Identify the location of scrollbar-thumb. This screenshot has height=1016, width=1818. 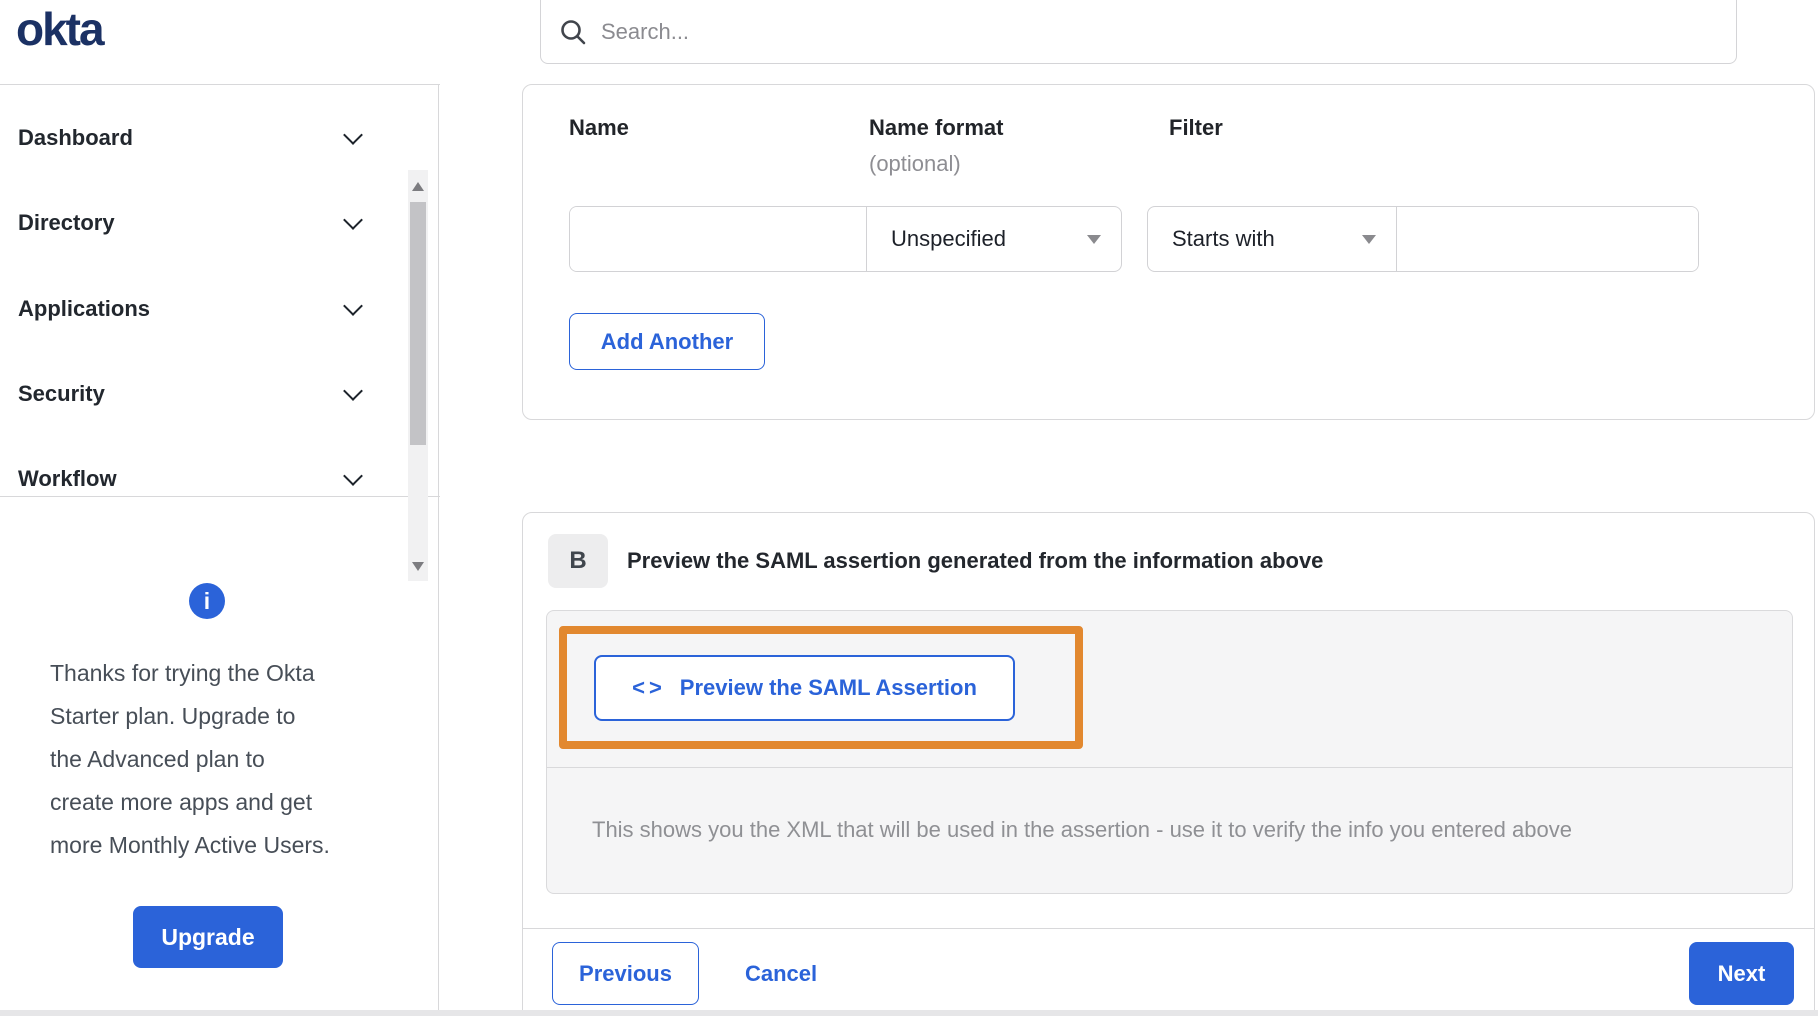
(418, 323).